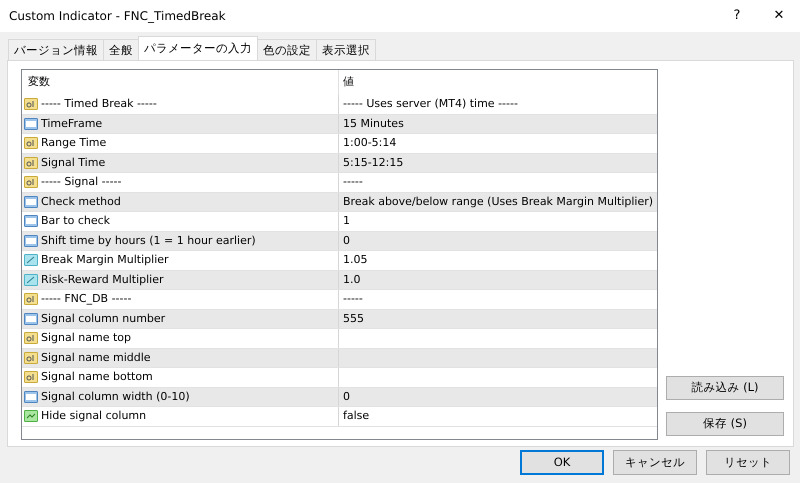 This screenshot has width=800, height=483. What do you see at coordinates (81, 202) in the screenshot?
I see `parameter-name: Check method` at bounding box center [81, 202].